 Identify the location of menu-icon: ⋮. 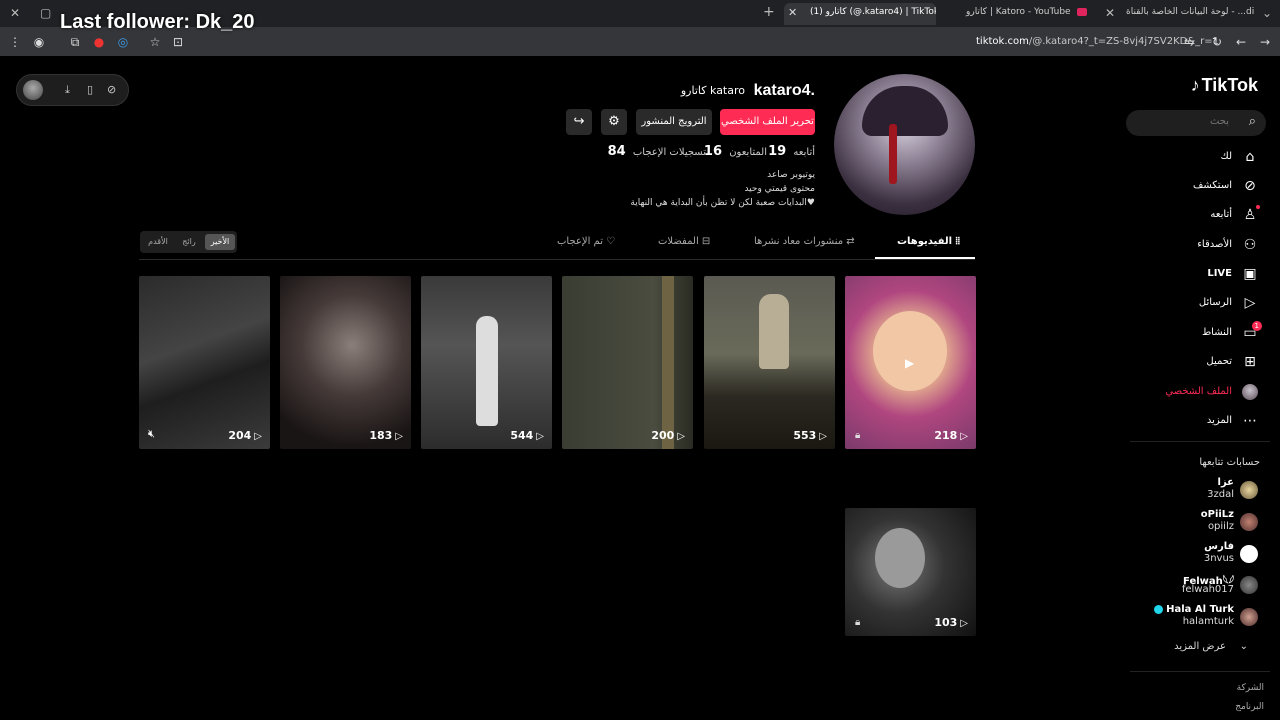
(15, 42).